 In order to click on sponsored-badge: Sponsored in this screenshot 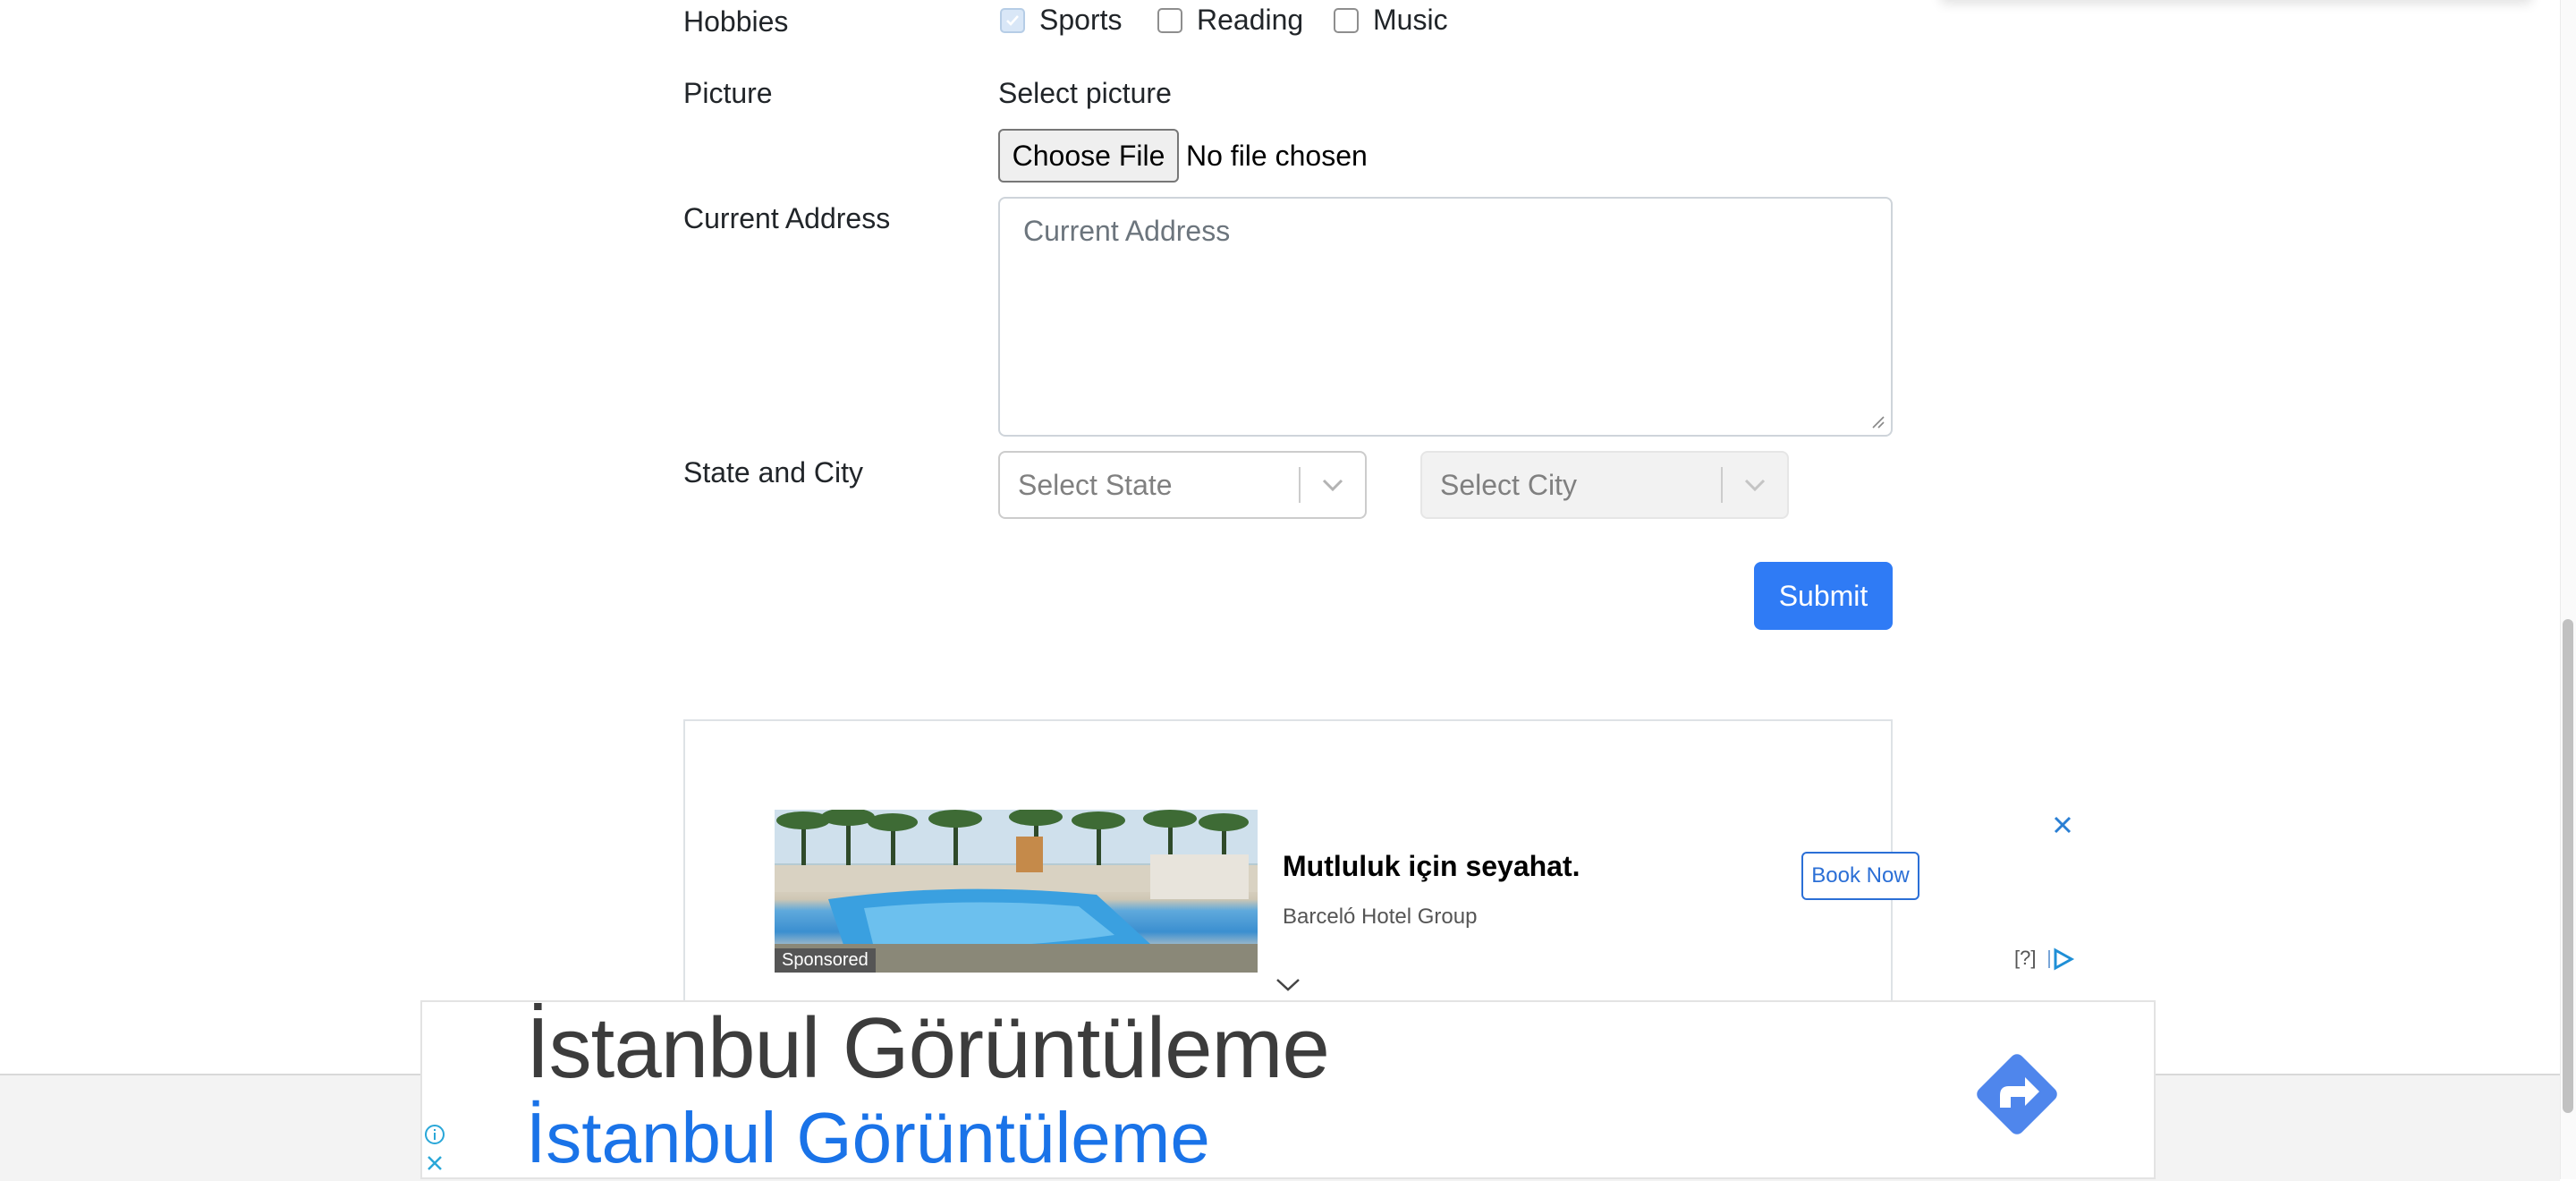, I will do `click(825, 960)`.